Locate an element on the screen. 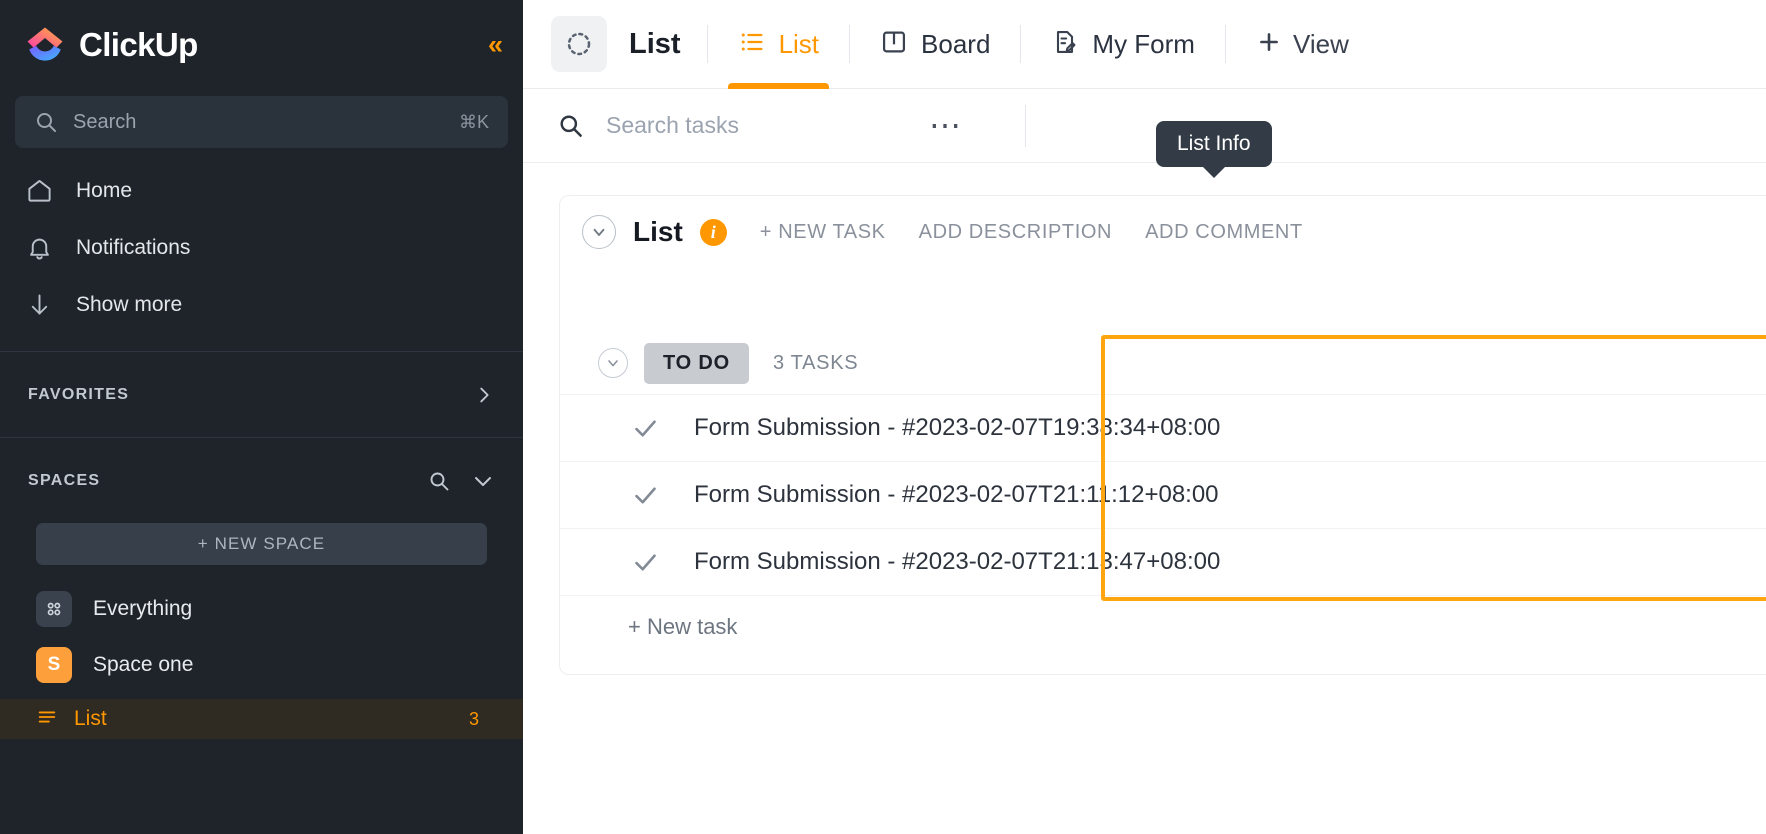 This screenshot has width=1766, height=834. list-view-icon is located at coordinates (752, 44).